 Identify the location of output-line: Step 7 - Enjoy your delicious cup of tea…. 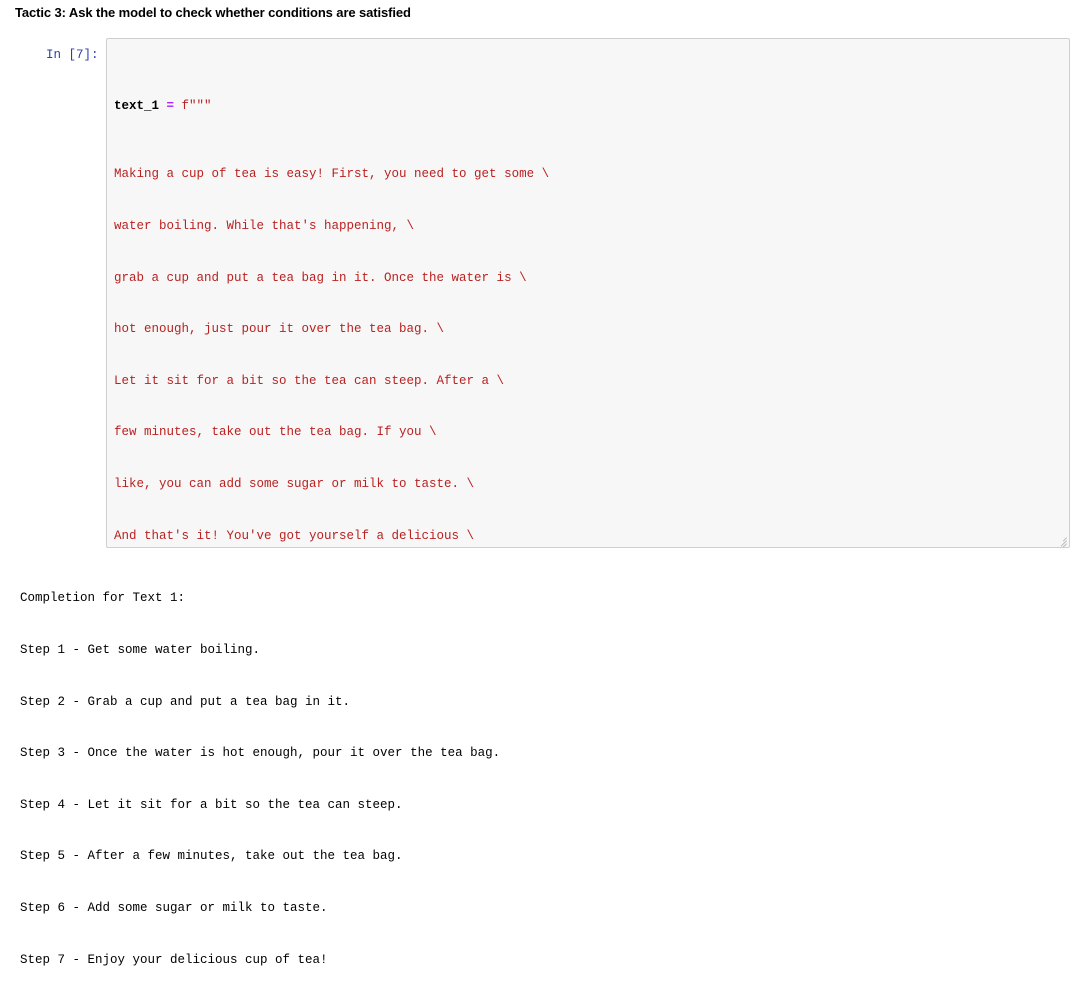
(174, 959).